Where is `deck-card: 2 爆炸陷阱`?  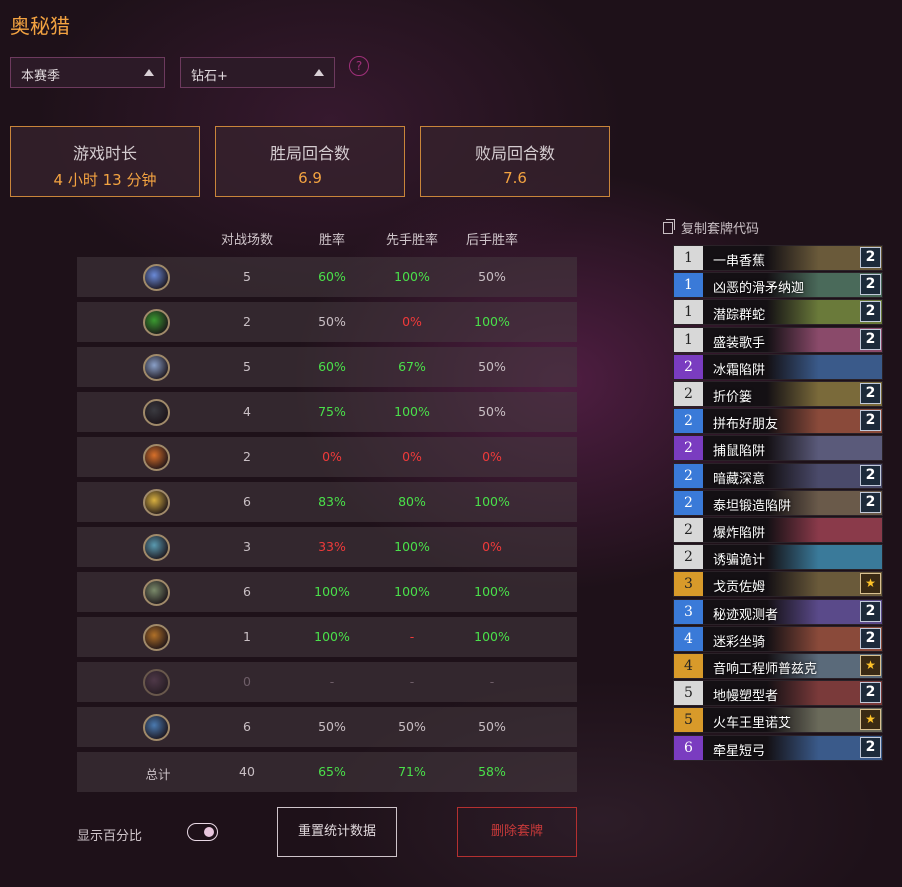
deck-card: 2 爆炸陷阱 is located at coordinates (778, 530).